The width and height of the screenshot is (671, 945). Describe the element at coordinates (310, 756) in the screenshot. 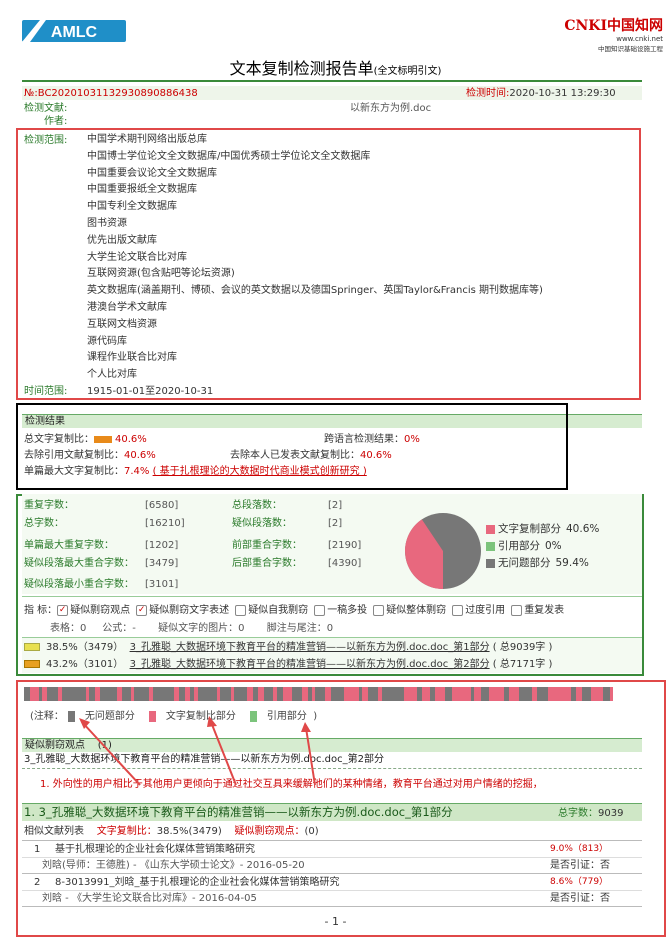

I see `arrow-quote` at that location.